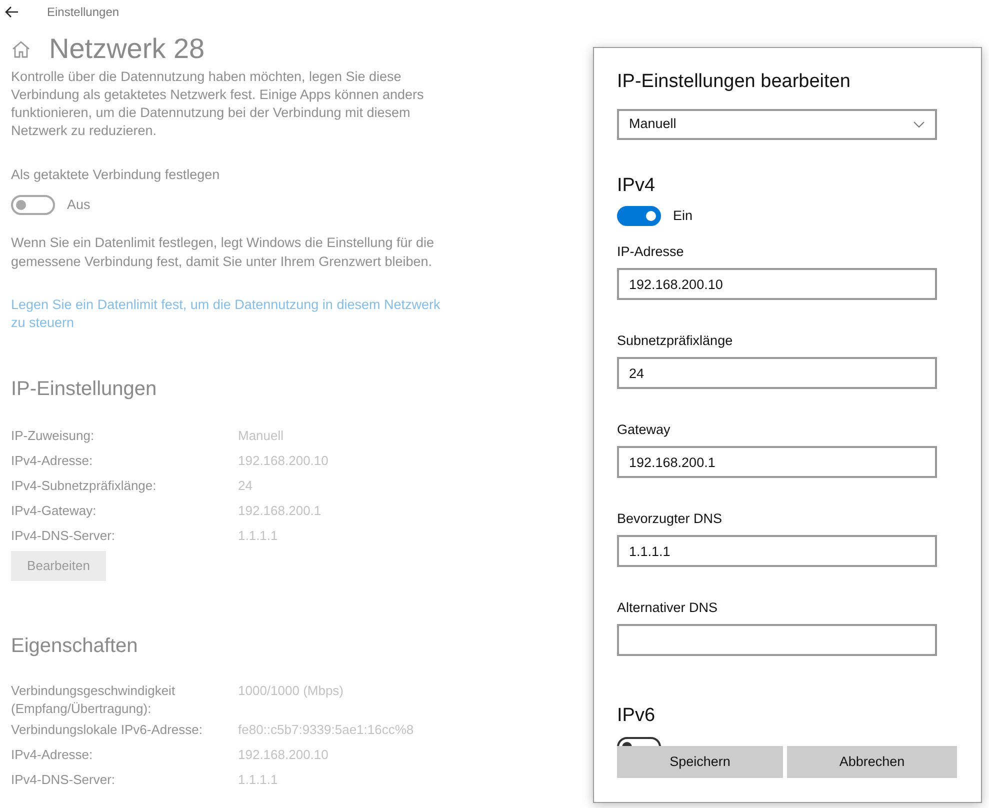 The height and width of the screenshot is (808, 989). Describe the element at coordinates (83, 12) in the screenshot. I see `window-title: Einstellungen` at that location.